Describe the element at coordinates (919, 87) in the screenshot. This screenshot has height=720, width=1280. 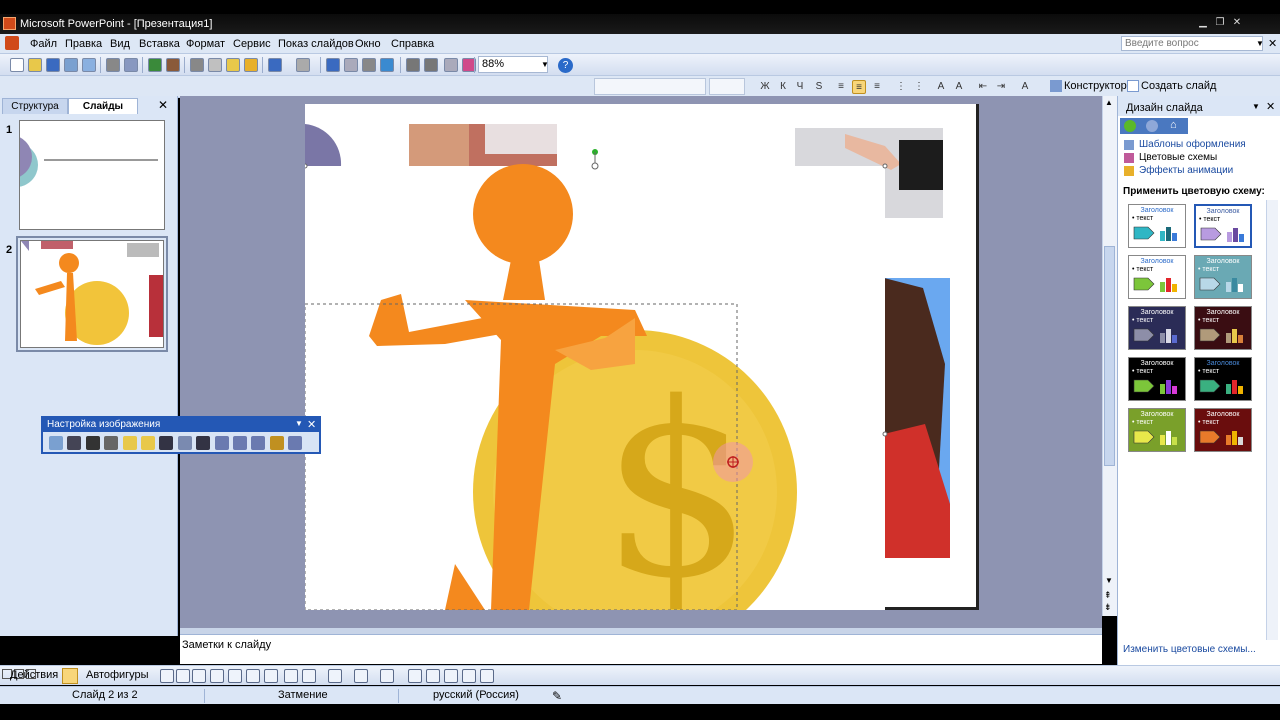
I see `bullets-icon: ⋮` at that location.